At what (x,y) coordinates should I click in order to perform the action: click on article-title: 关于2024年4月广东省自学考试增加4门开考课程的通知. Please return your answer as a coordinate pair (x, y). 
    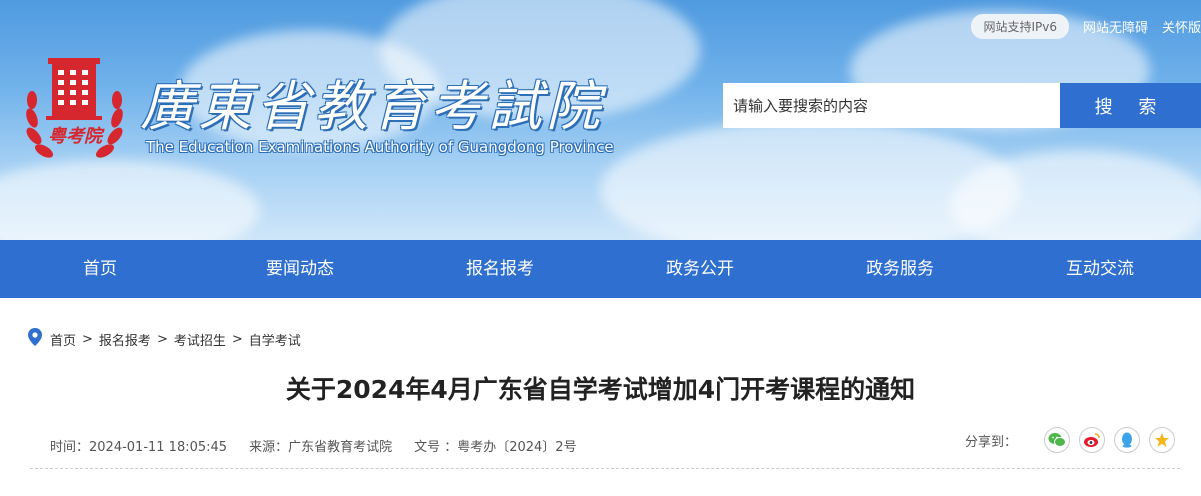
    Looking at the image, I should click on (600, 389).